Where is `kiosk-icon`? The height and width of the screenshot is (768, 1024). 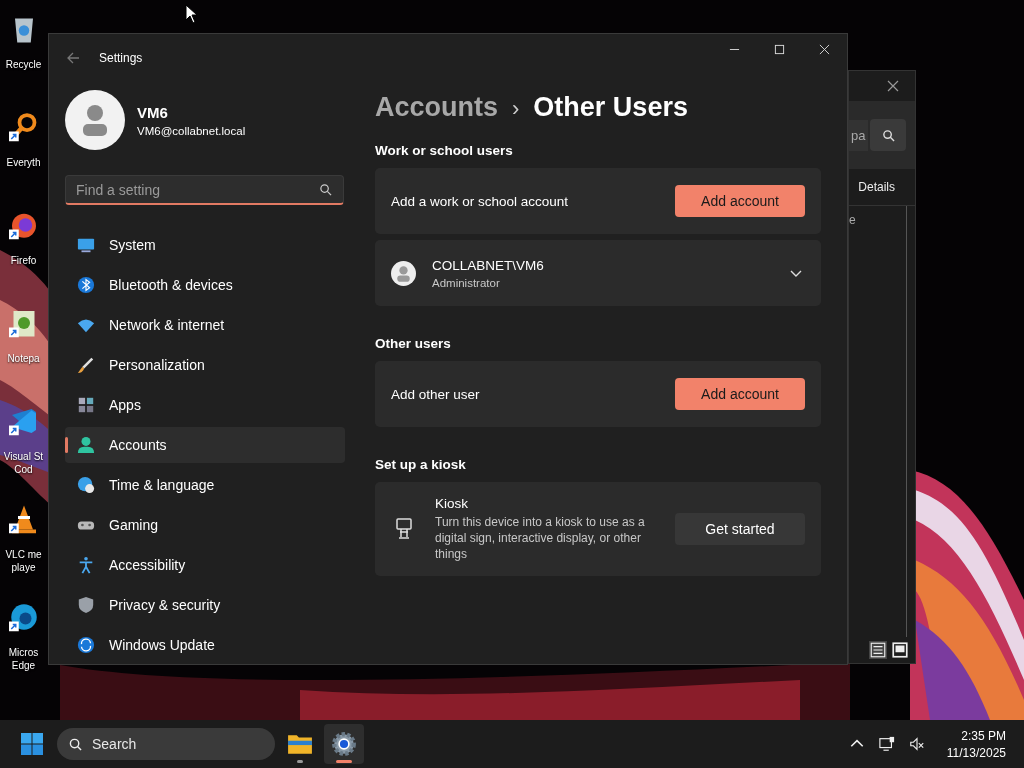
kiosk-icon is located at coordinates (404, 529).